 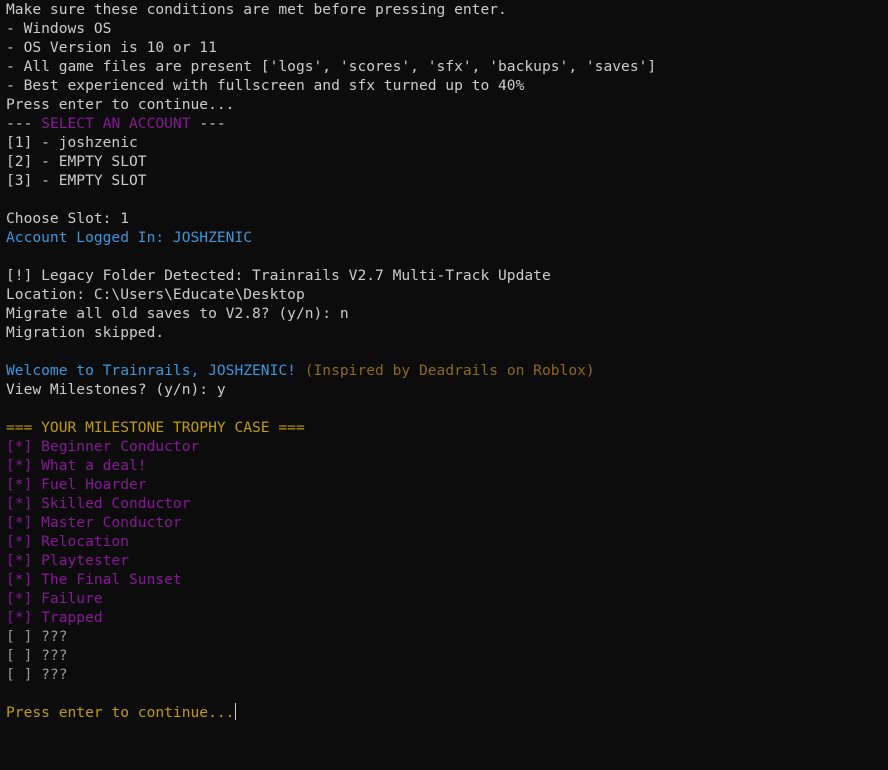 What do you see at coordinates (94, 579) in the screenshot?
I see `milestone-unlocked: [*] The Final Sunset` at bounding box center [94, 579].